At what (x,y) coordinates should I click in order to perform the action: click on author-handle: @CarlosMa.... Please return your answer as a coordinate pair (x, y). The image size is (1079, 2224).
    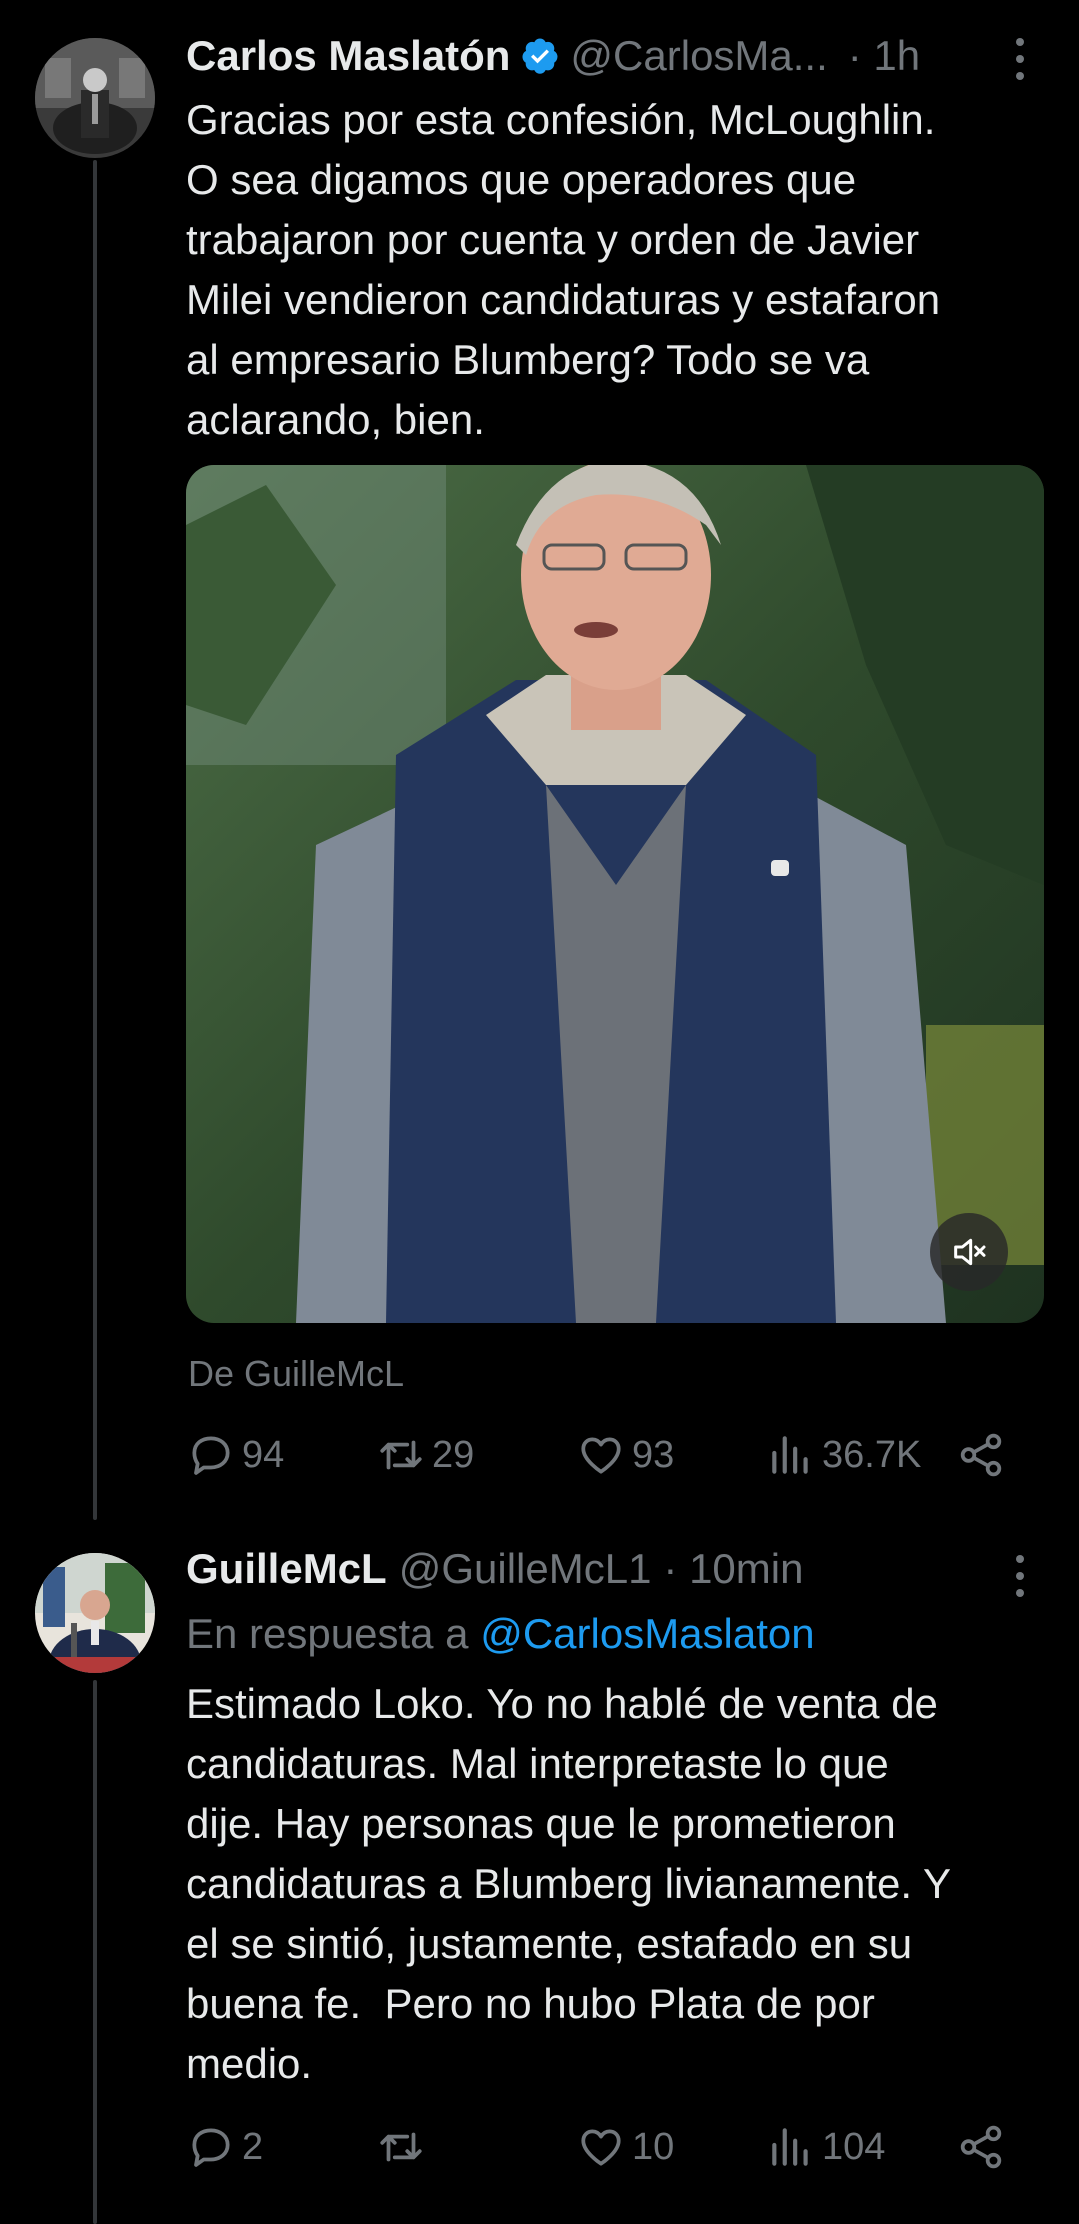
    Looking at the image, I should click on (698, 56).